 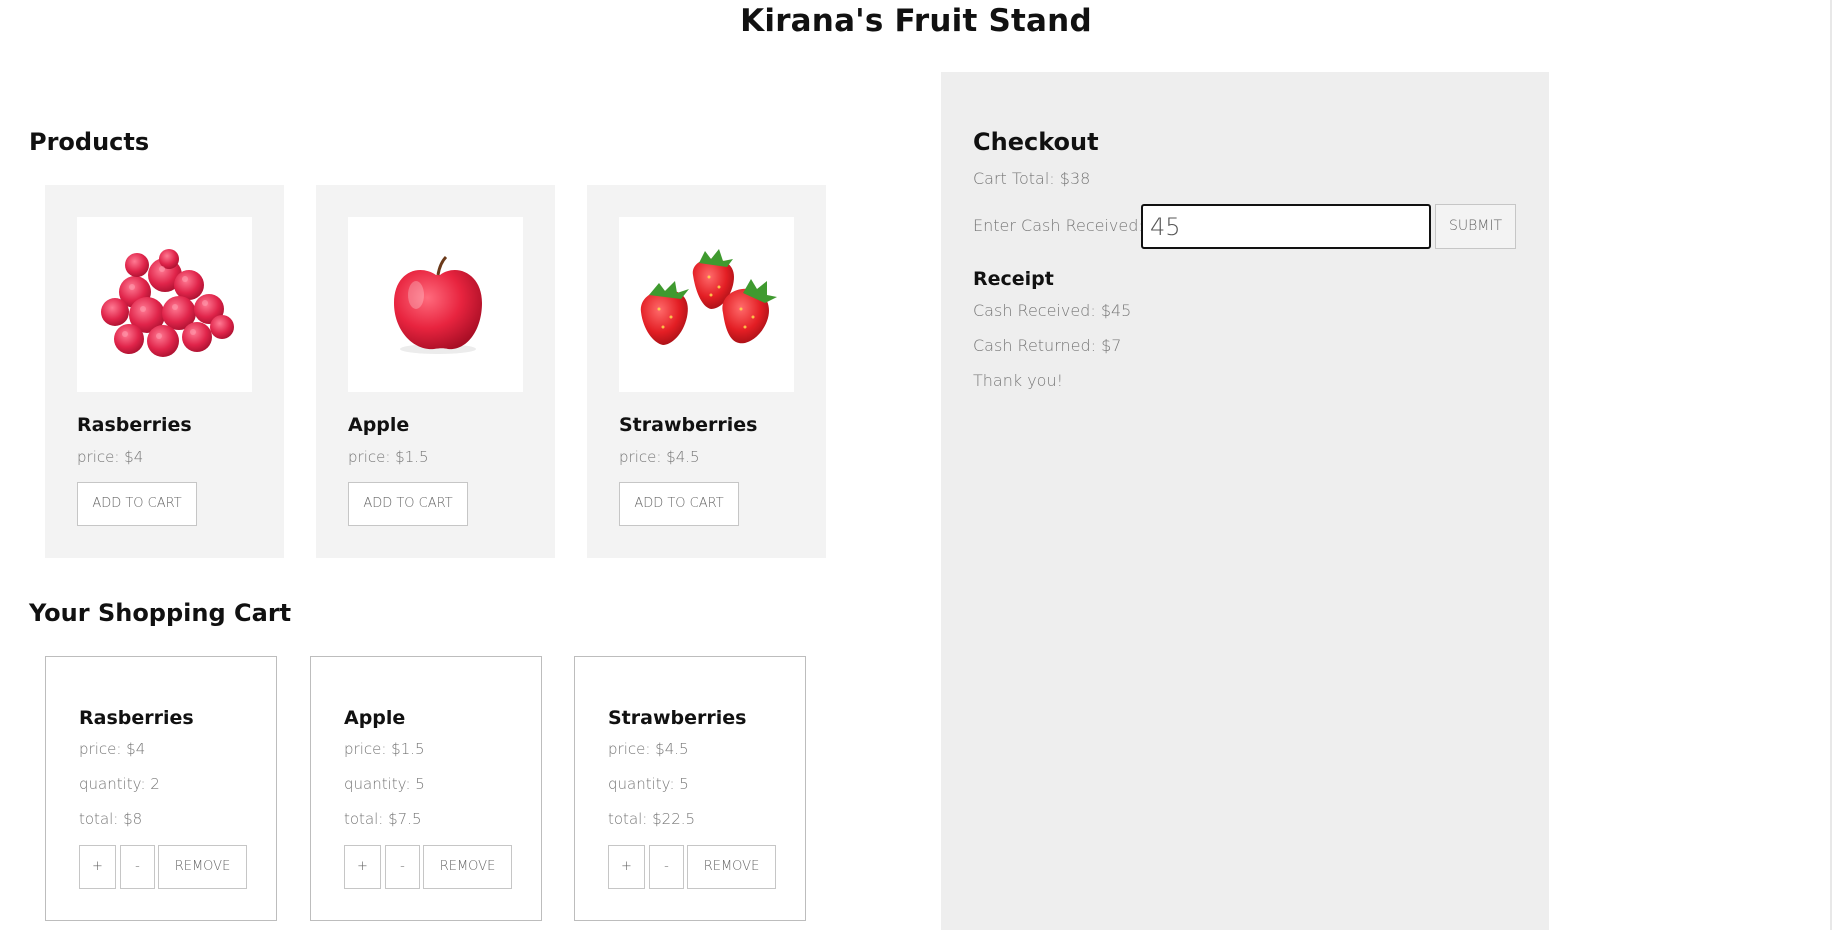 What do you see at coordinates (136, 718) in the screenshot?
I see `cart-item-name: Rasberries` at bounding box center [136, 718].